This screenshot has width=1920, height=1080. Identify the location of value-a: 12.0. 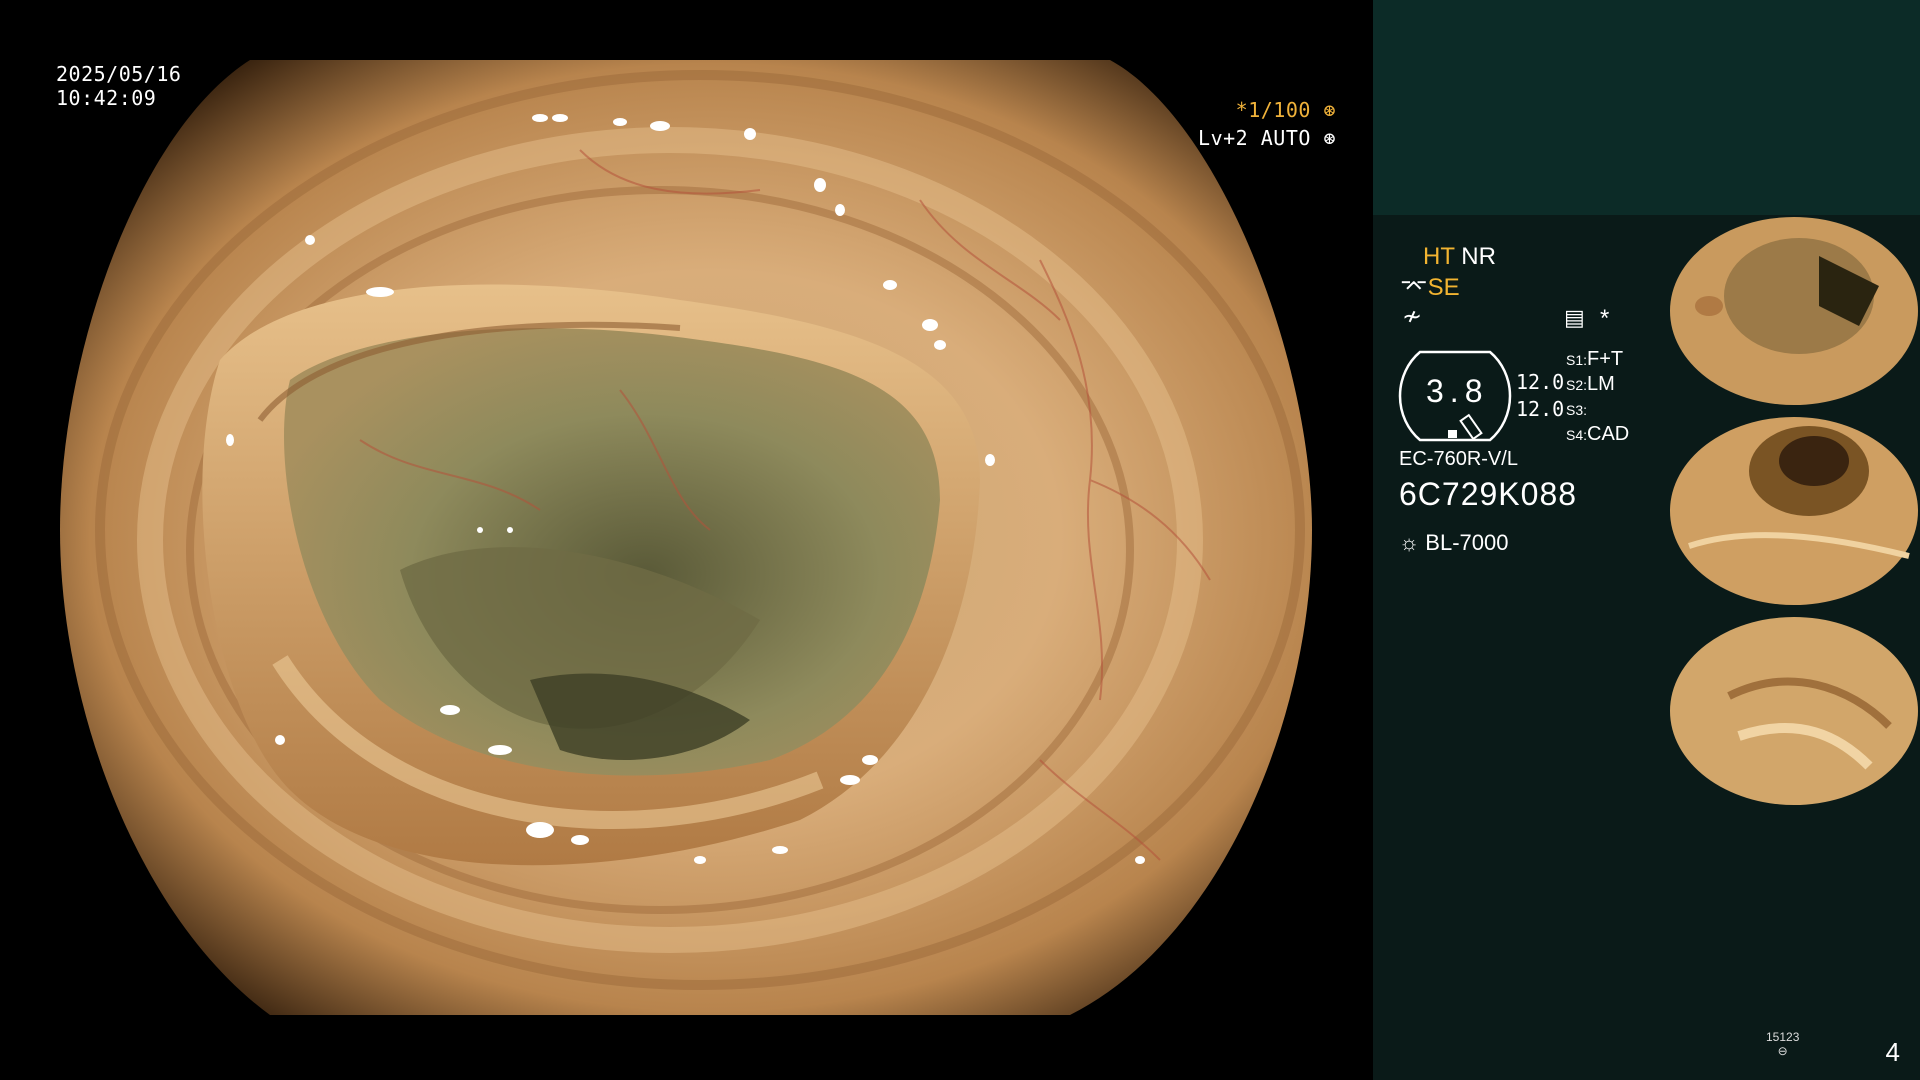
(1540, 382).